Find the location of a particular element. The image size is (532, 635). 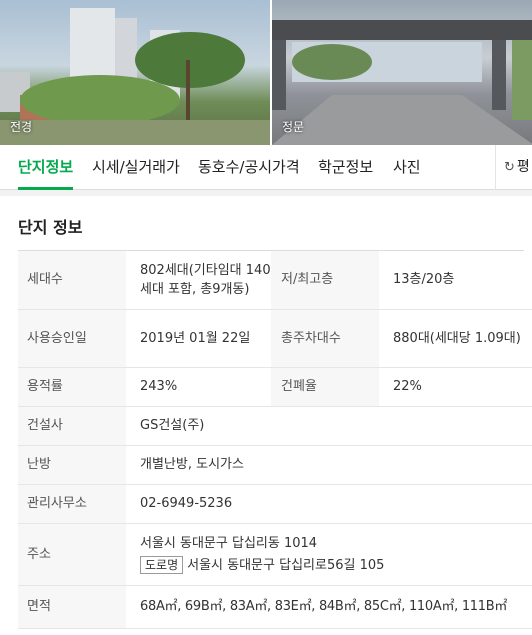

photo-main-gate: 정문 is located at coordinates (401, 72).